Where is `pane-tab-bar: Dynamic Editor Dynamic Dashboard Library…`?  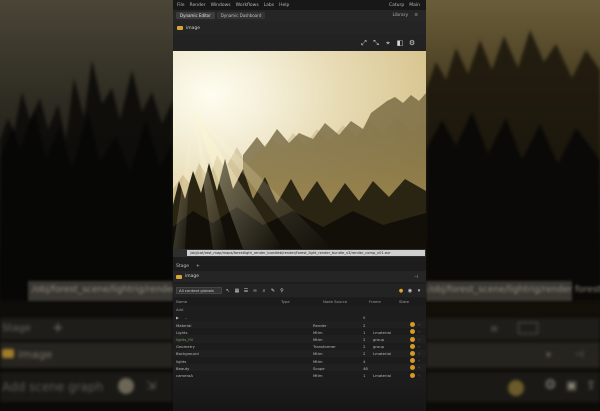 pane-tab-bar: Dynamic Editor Dynamic Dashboard Library… is located at coordinates (299, 15).